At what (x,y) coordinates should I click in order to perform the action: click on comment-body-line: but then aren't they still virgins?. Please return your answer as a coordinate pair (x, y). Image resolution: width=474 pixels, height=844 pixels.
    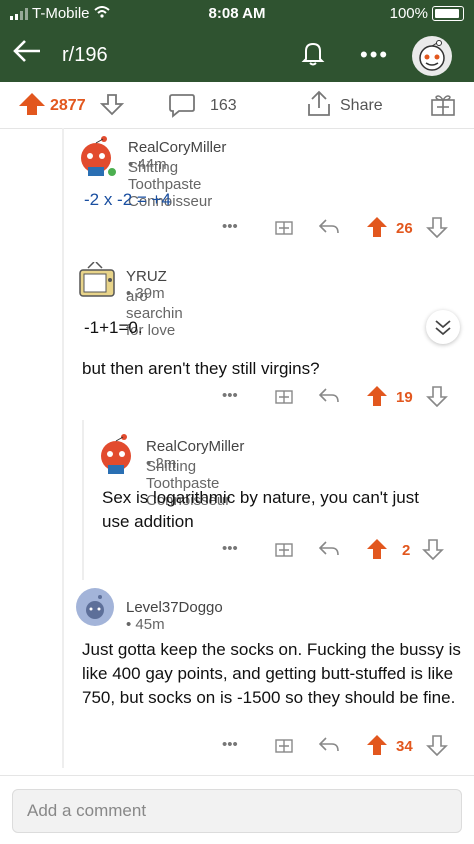
    Looking at the image, I should click on (201, 368).